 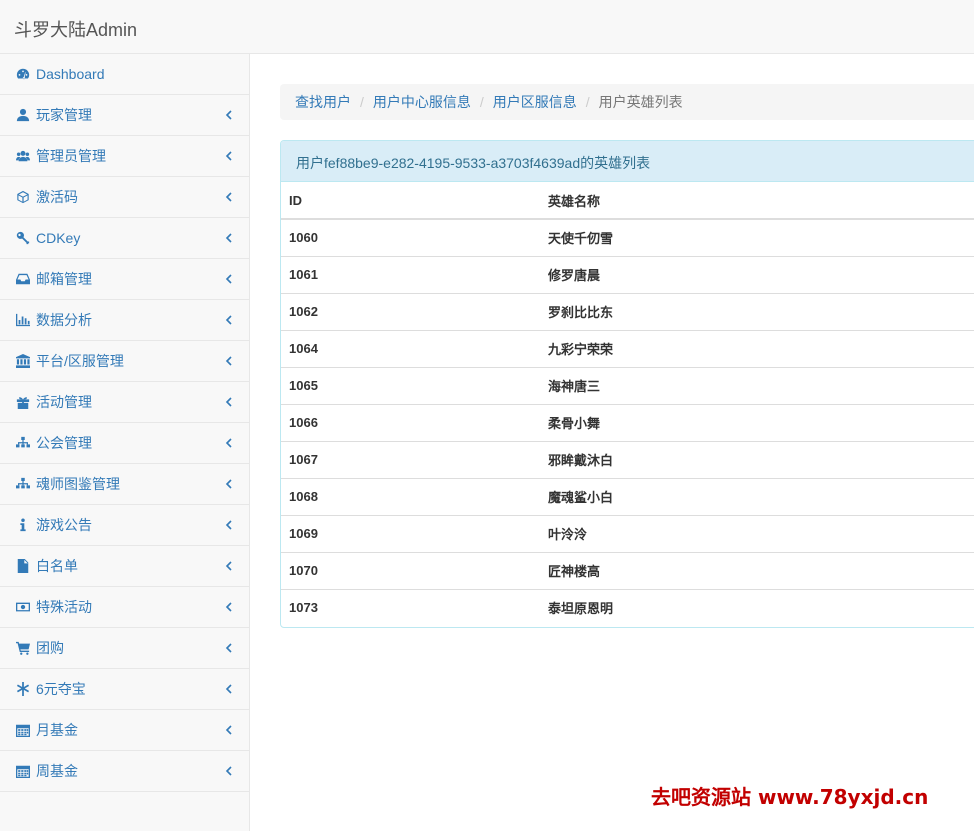 I want to click on sidebar-item-label: 特殊活动, so click(x=64, y=607).